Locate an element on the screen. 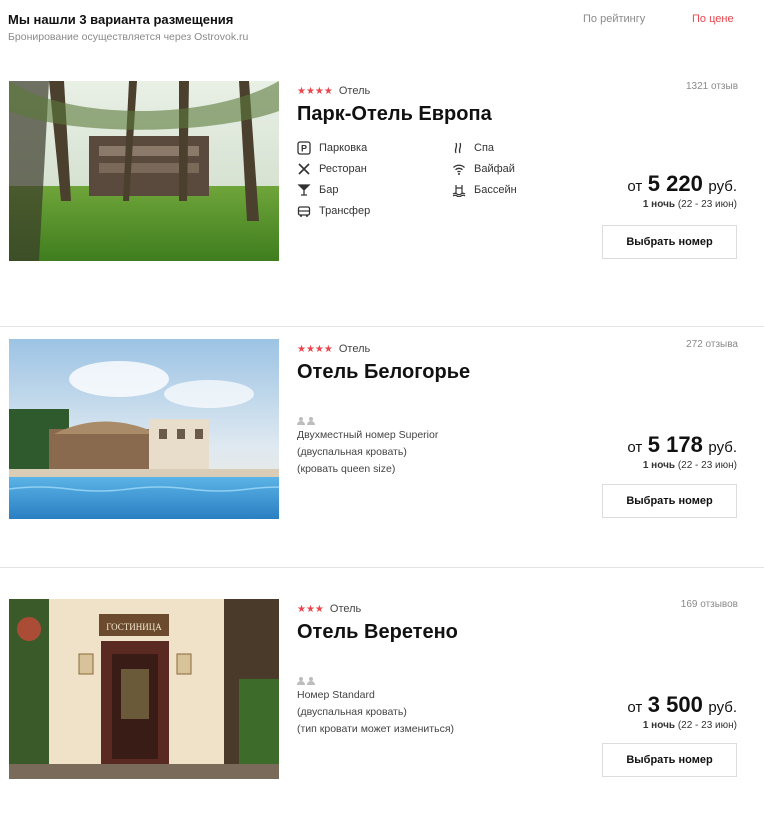 The image size is (764, 839). room-name: Двухместный номер Superior is located at coordinates (368, 435).